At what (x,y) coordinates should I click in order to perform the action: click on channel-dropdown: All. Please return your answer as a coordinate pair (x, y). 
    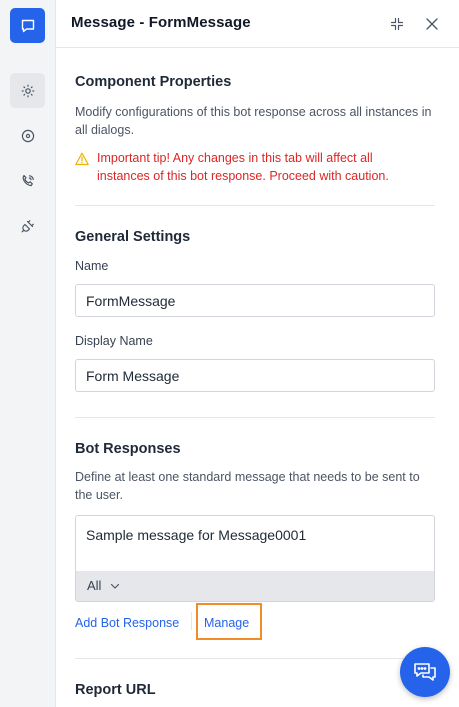
    Looking at the image, I should click on (103, 585).